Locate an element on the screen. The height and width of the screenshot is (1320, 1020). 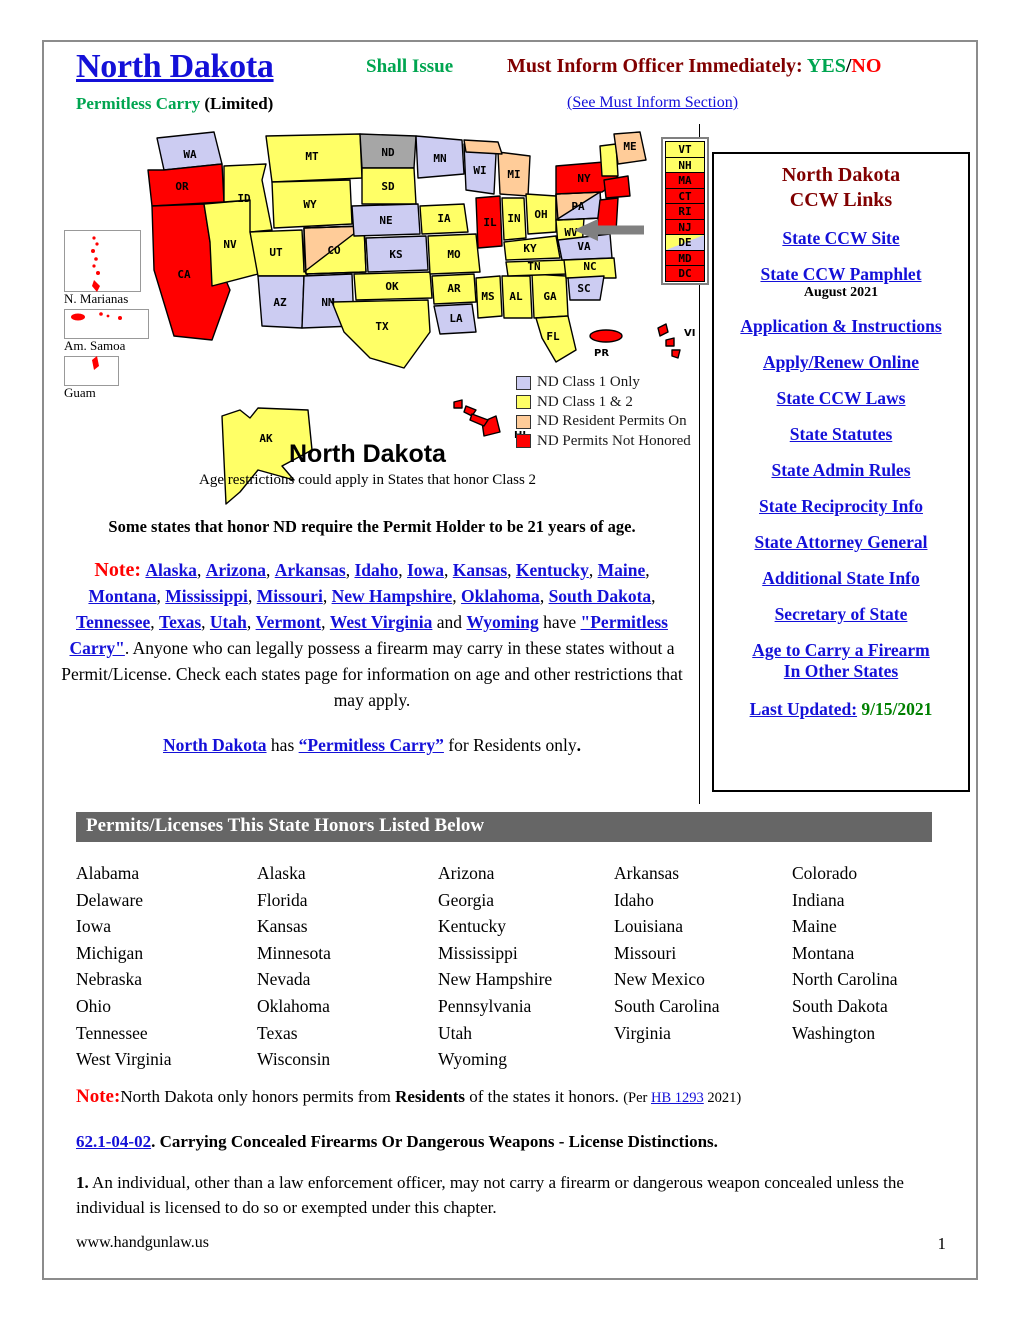
permitless-state-link: New Hampshire is located at coordinates (392, 596).